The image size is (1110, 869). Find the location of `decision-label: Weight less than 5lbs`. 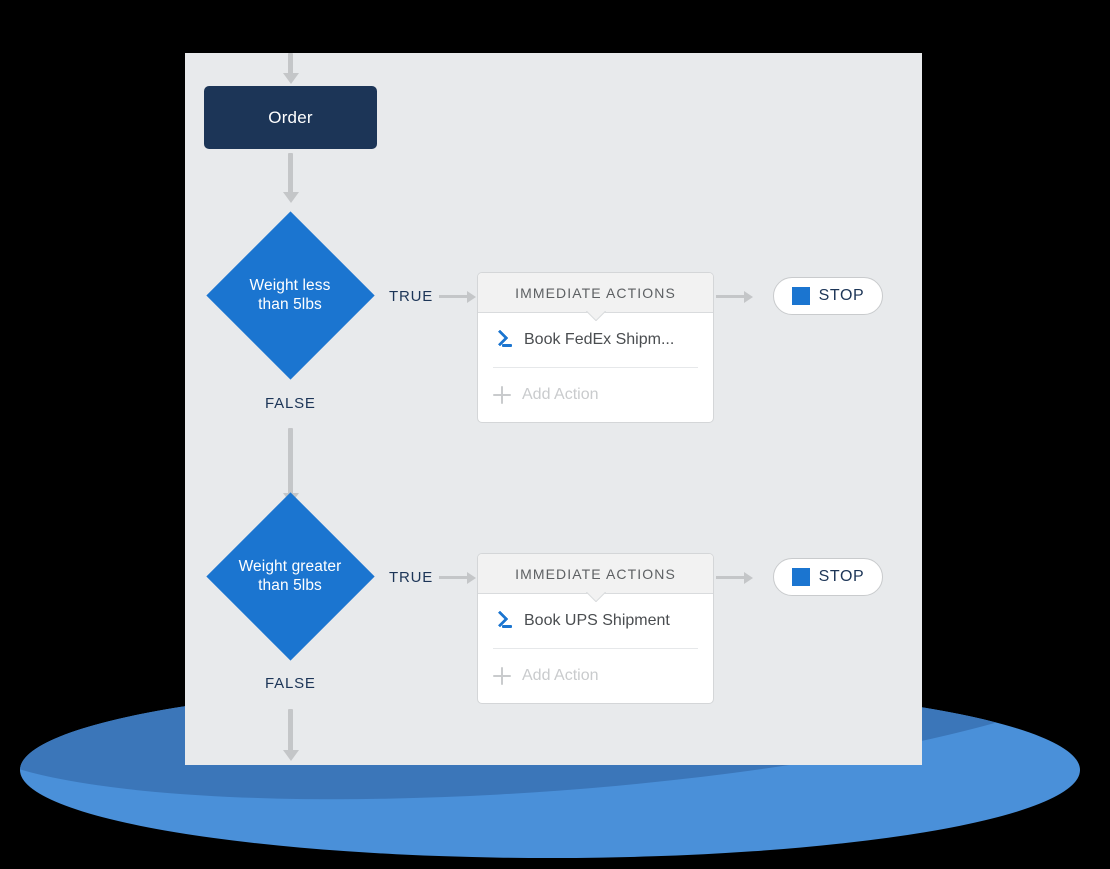

decision-label: Weight less than 5lbs is located at coordinates (290, 295).